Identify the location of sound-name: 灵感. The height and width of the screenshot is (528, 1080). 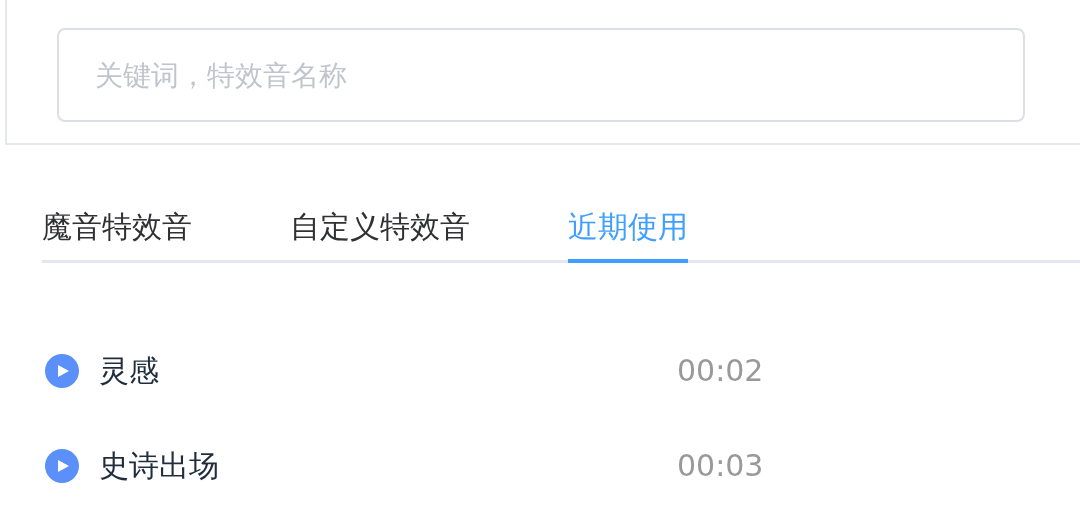
(129, 371).